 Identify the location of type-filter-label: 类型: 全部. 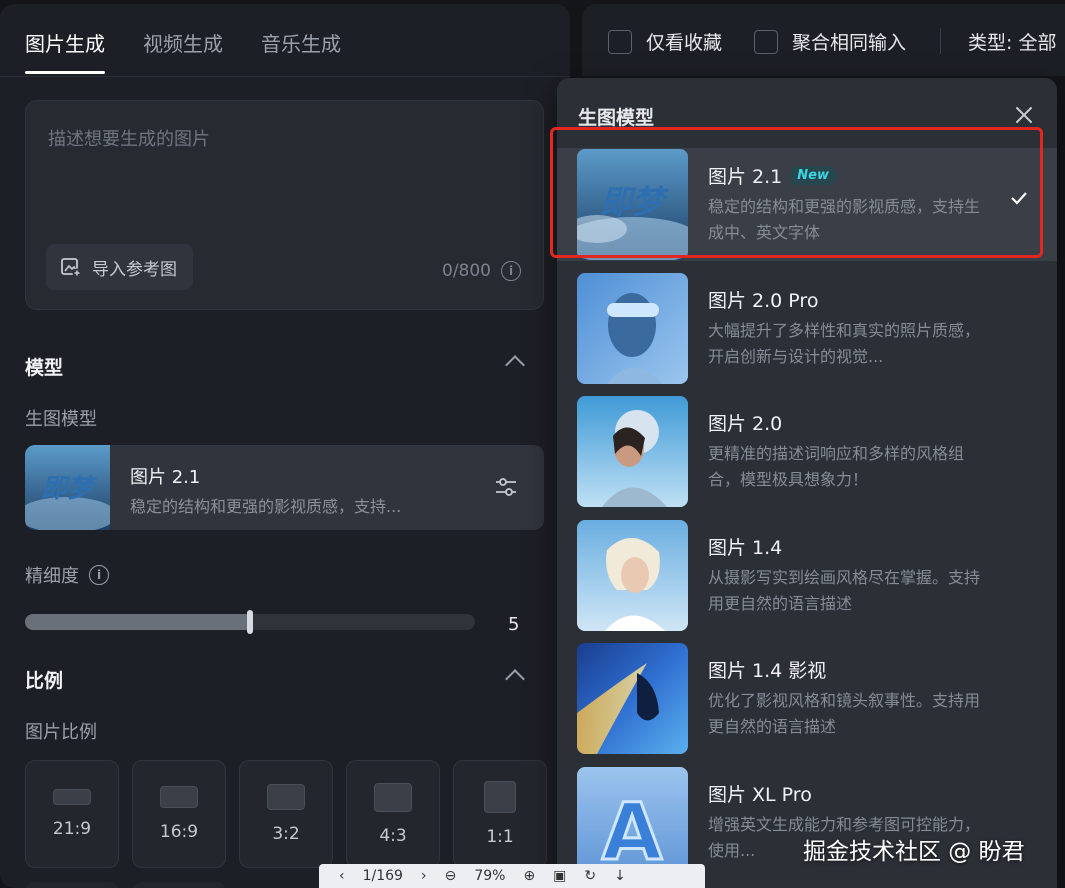
(1012, 43).